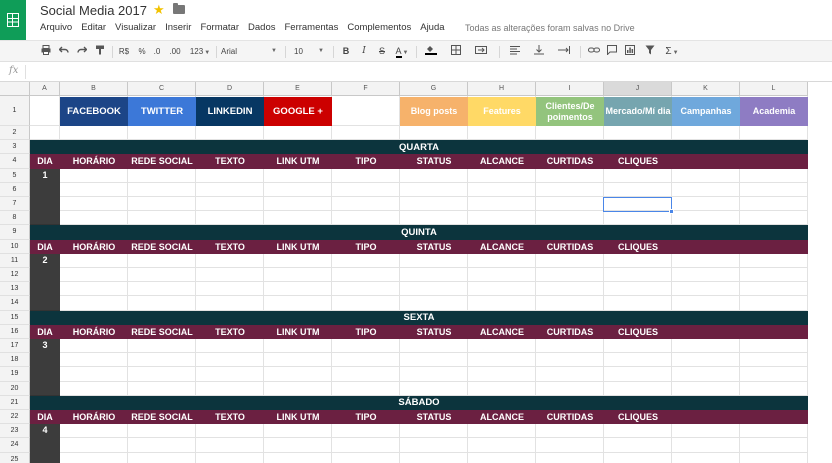 This screenshot has width=832, height=463. I want to click on increase-decimal-button: .00, so click(175, 51).